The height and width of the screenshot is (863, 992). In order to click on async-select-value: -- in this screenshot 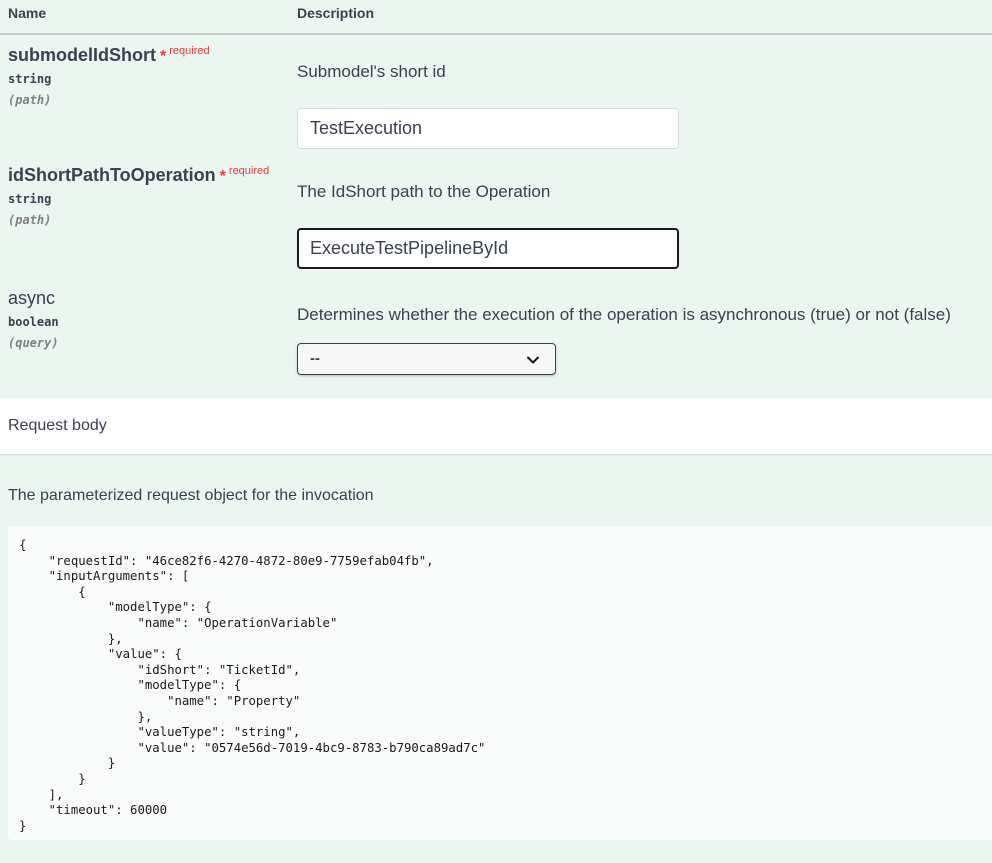, I will do `click(315, 358)`.